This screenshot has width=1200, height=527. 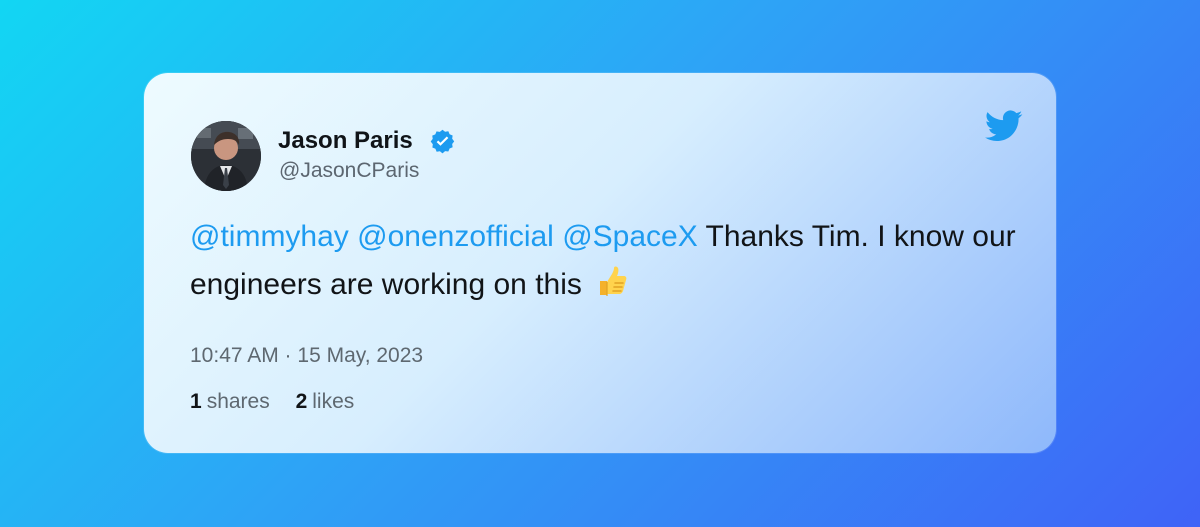 What do you see at coordinates (613, 281) in the screenshot?
I see `thumbs-up-icon` at bounding box center [613, 281].